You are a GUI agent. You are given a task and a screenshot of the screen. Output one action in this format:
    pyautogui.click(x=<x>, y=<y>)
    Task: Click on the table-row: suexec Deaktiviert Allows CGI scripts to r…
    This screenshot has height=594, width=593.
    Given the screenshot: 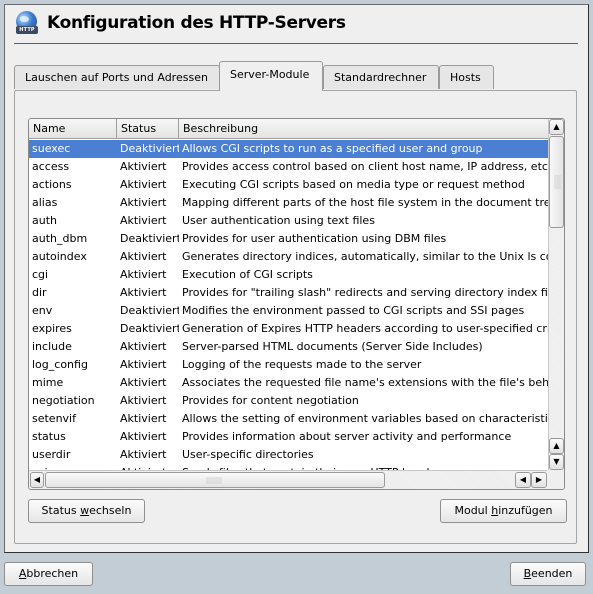 What is the action you would take?
    pyautogui.click(x=289, y=149)
    